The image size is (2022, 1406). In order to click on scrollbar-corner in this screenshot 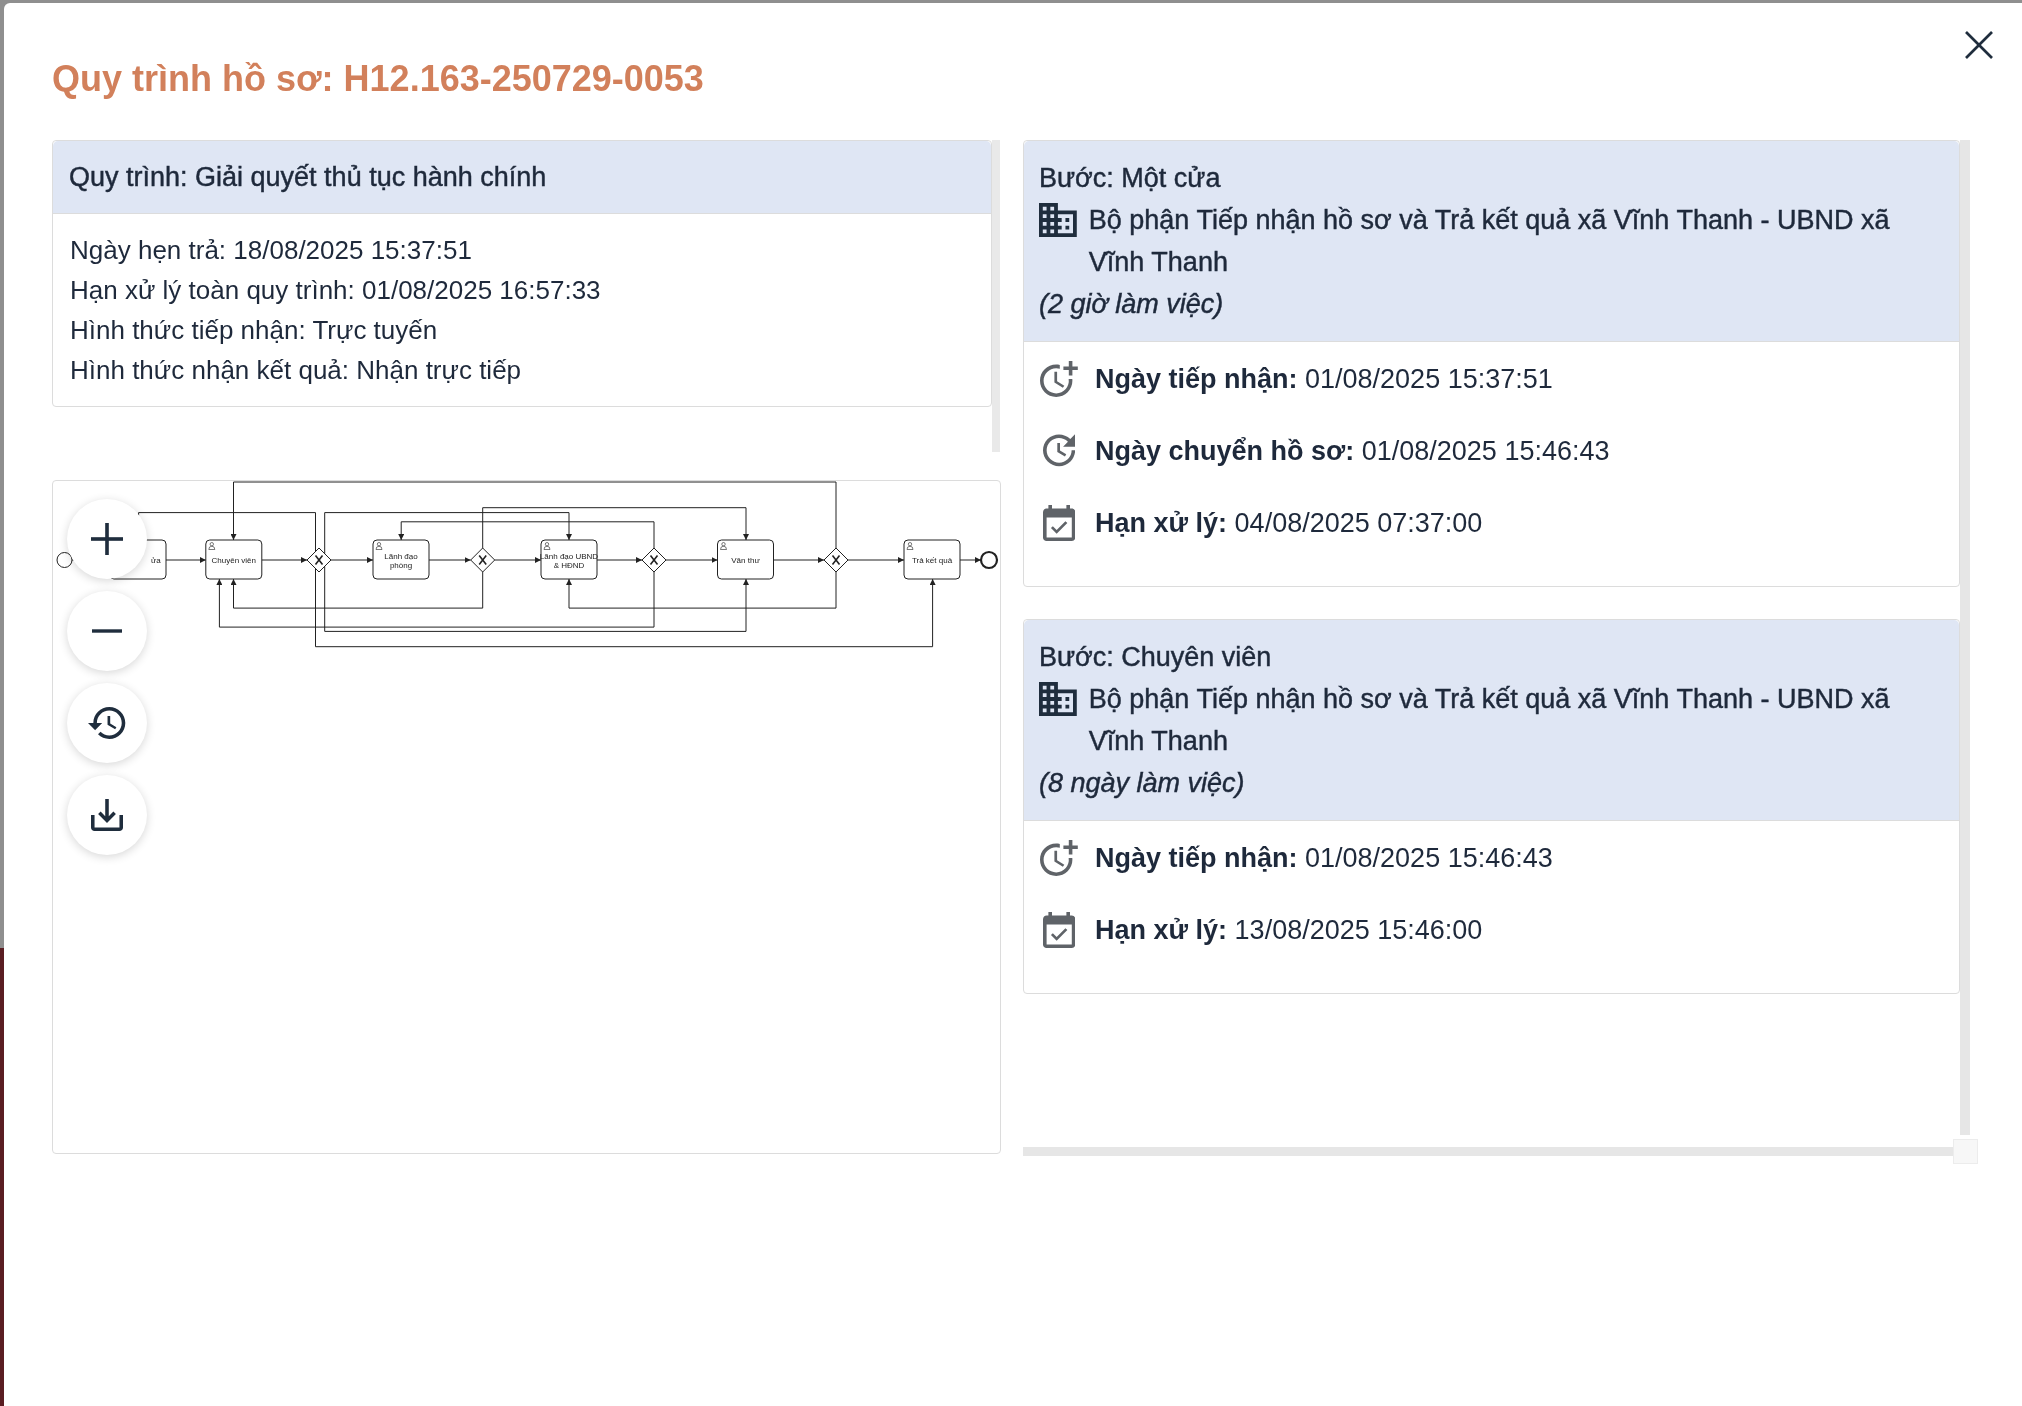, I will do `click(1965, 1151)`.